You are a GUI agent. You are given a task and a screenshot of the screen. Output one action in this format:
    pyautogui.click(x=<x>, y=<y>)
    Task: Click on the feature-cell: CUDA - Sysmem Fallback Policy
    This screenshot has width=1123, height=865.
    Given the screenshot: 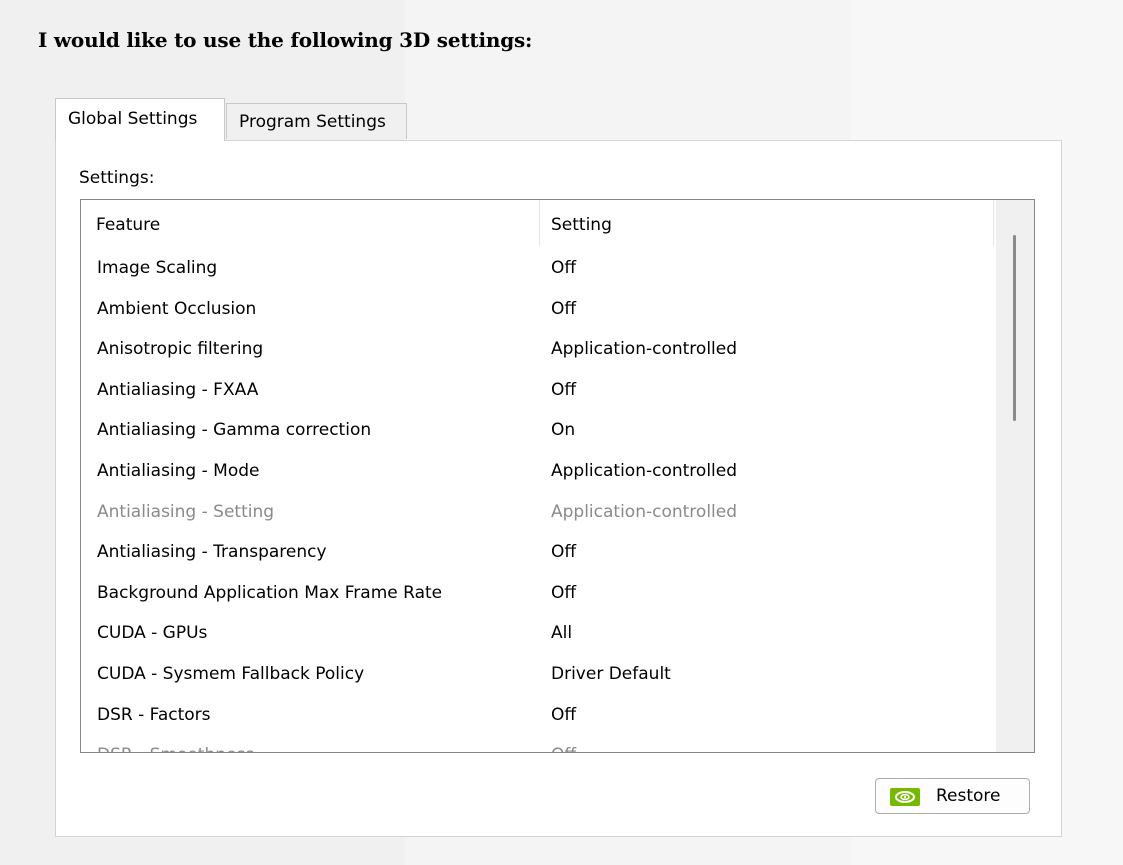 What is the action you would take?
    pyautogui.click(x=231, y=673)
    